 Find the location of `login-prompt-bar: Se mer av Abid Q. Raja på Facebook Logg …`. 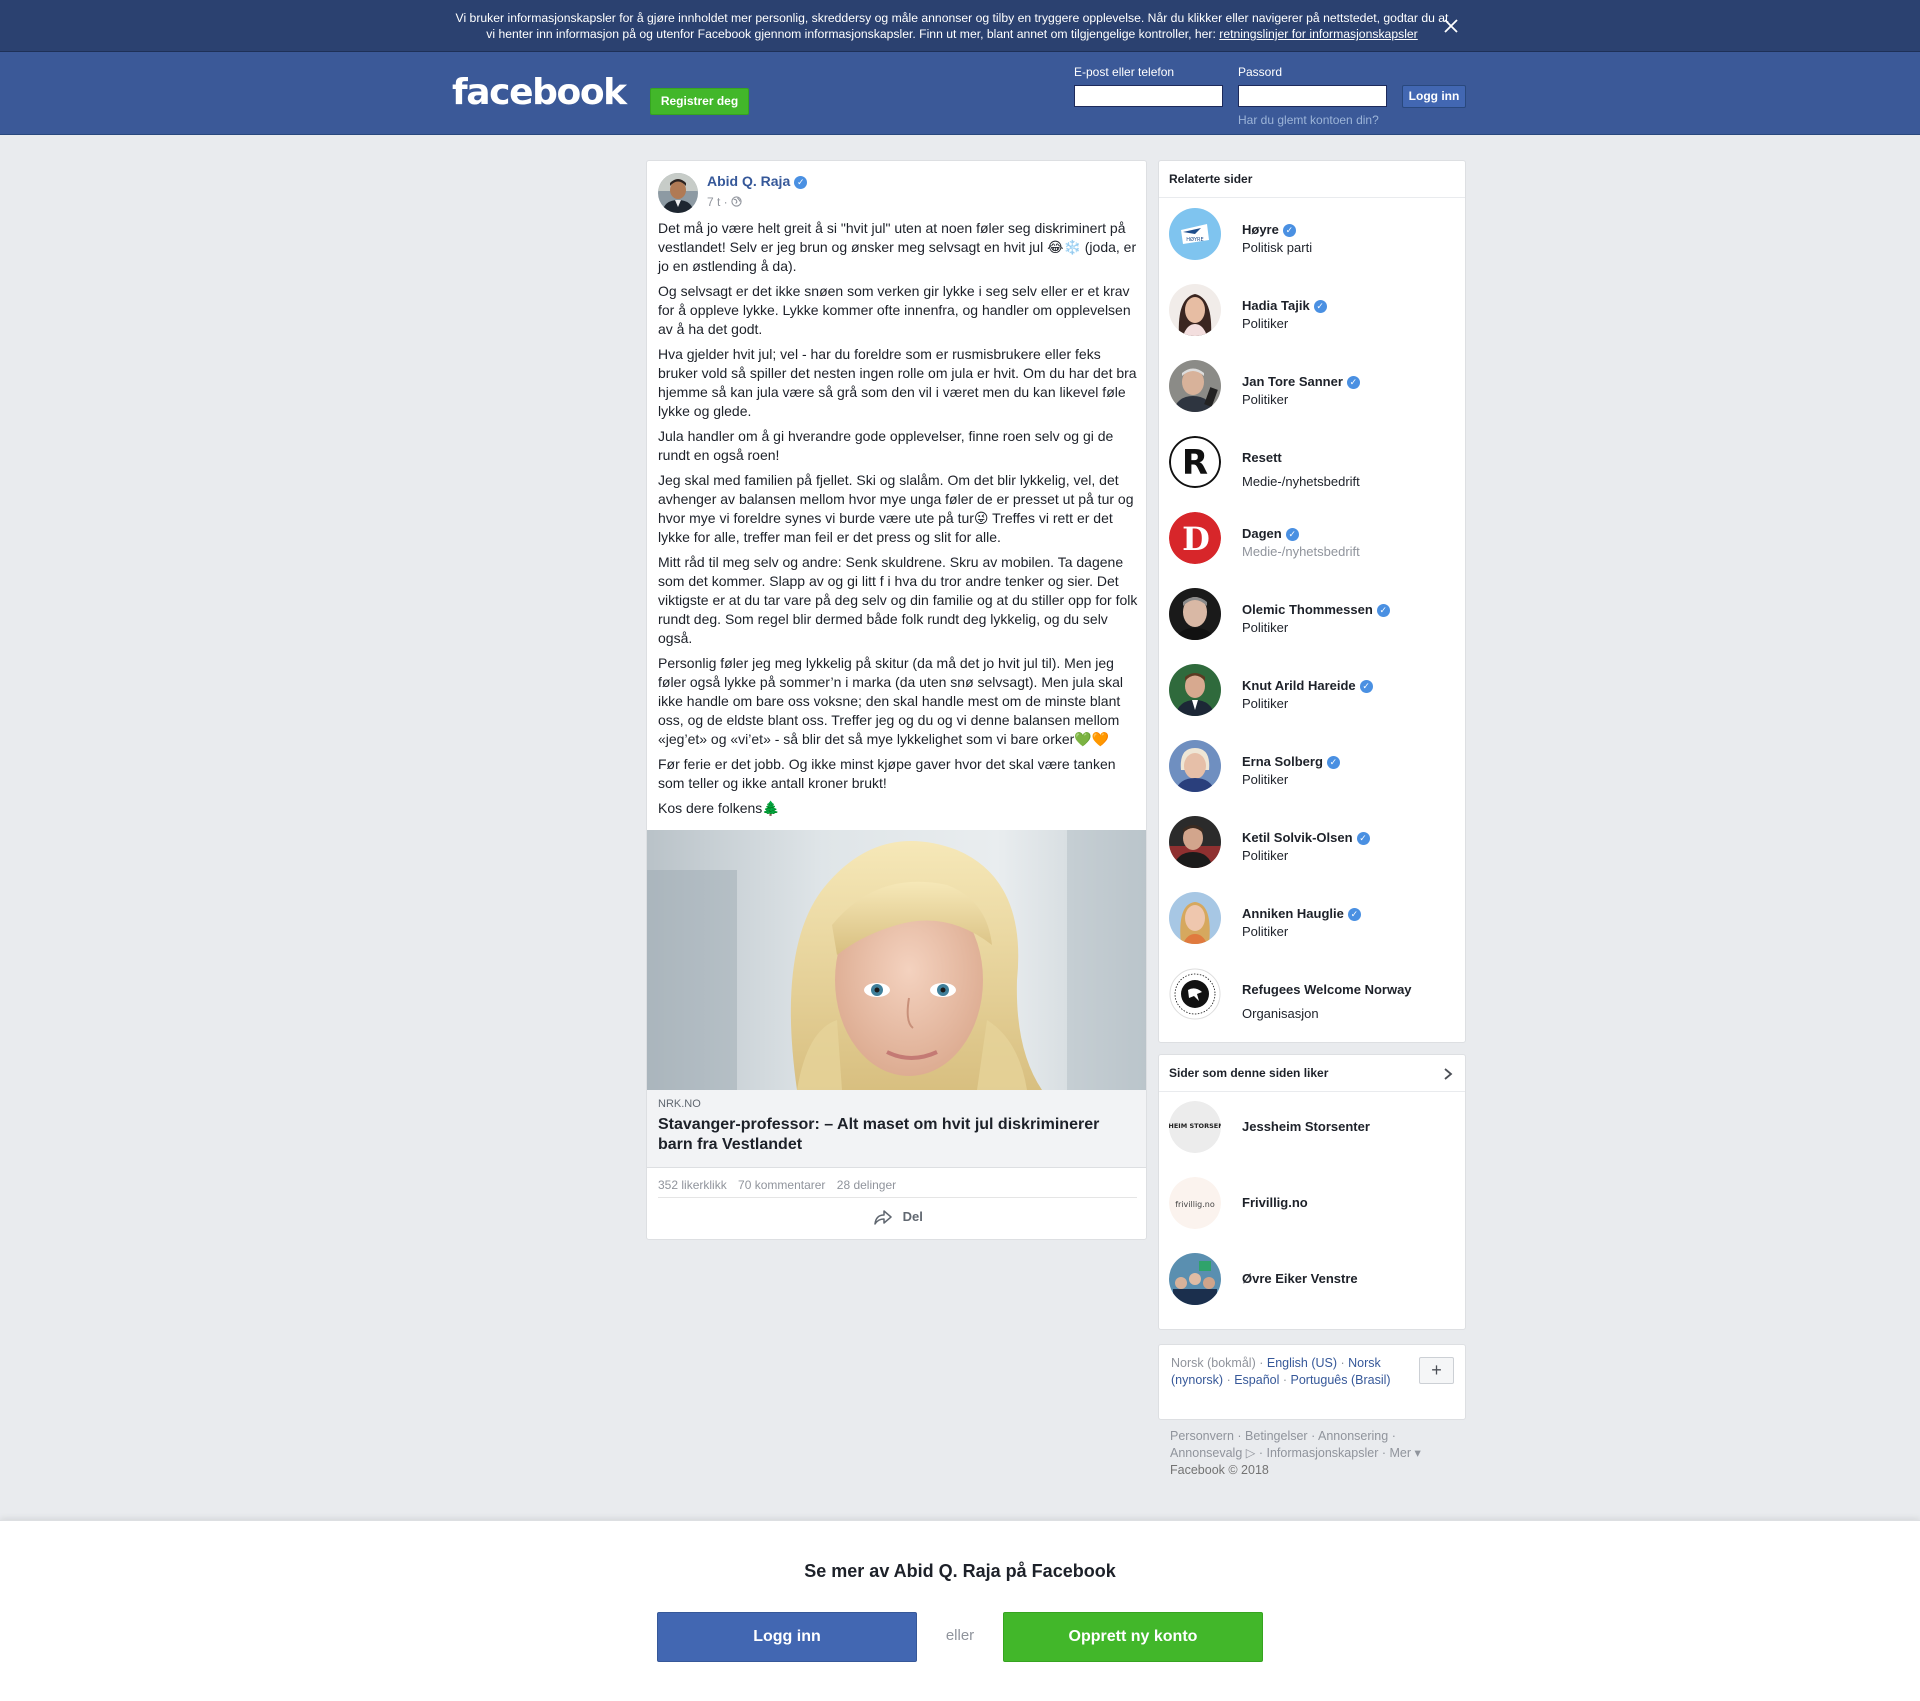

login-prompt-bar: Se mer av Abid Q. Raja på Facebook Logg … is located at coordinates (960, 1610).